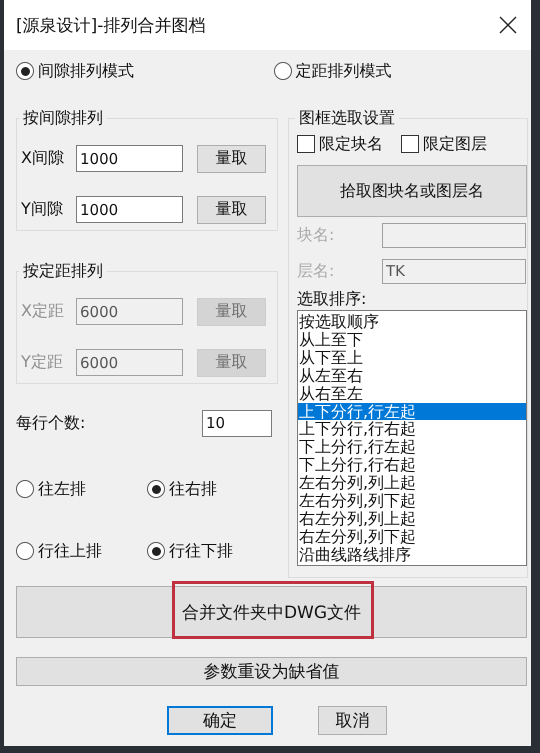 Image resolution: width=540 pixels, height=753 pixels. I want to click on group-title: 按定距排列, so click(63, 271).